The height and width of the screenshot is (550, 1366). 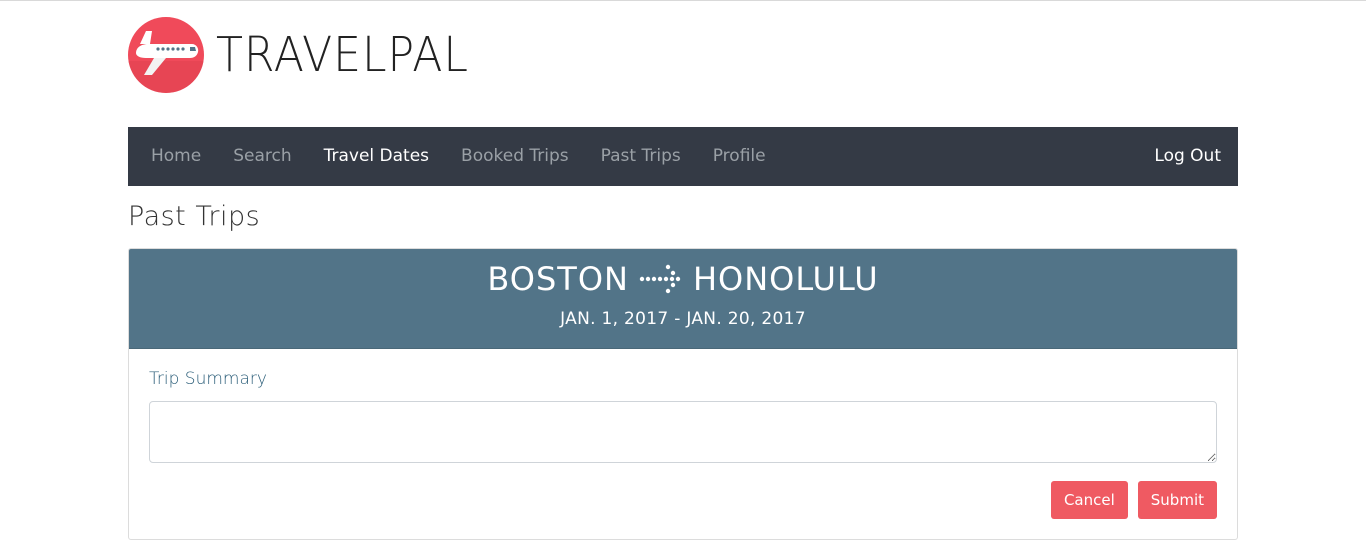 I want to click on trip-dates: JAN. 1, 2017 - JAN. 20, 2017, so click(x=683, y=319).